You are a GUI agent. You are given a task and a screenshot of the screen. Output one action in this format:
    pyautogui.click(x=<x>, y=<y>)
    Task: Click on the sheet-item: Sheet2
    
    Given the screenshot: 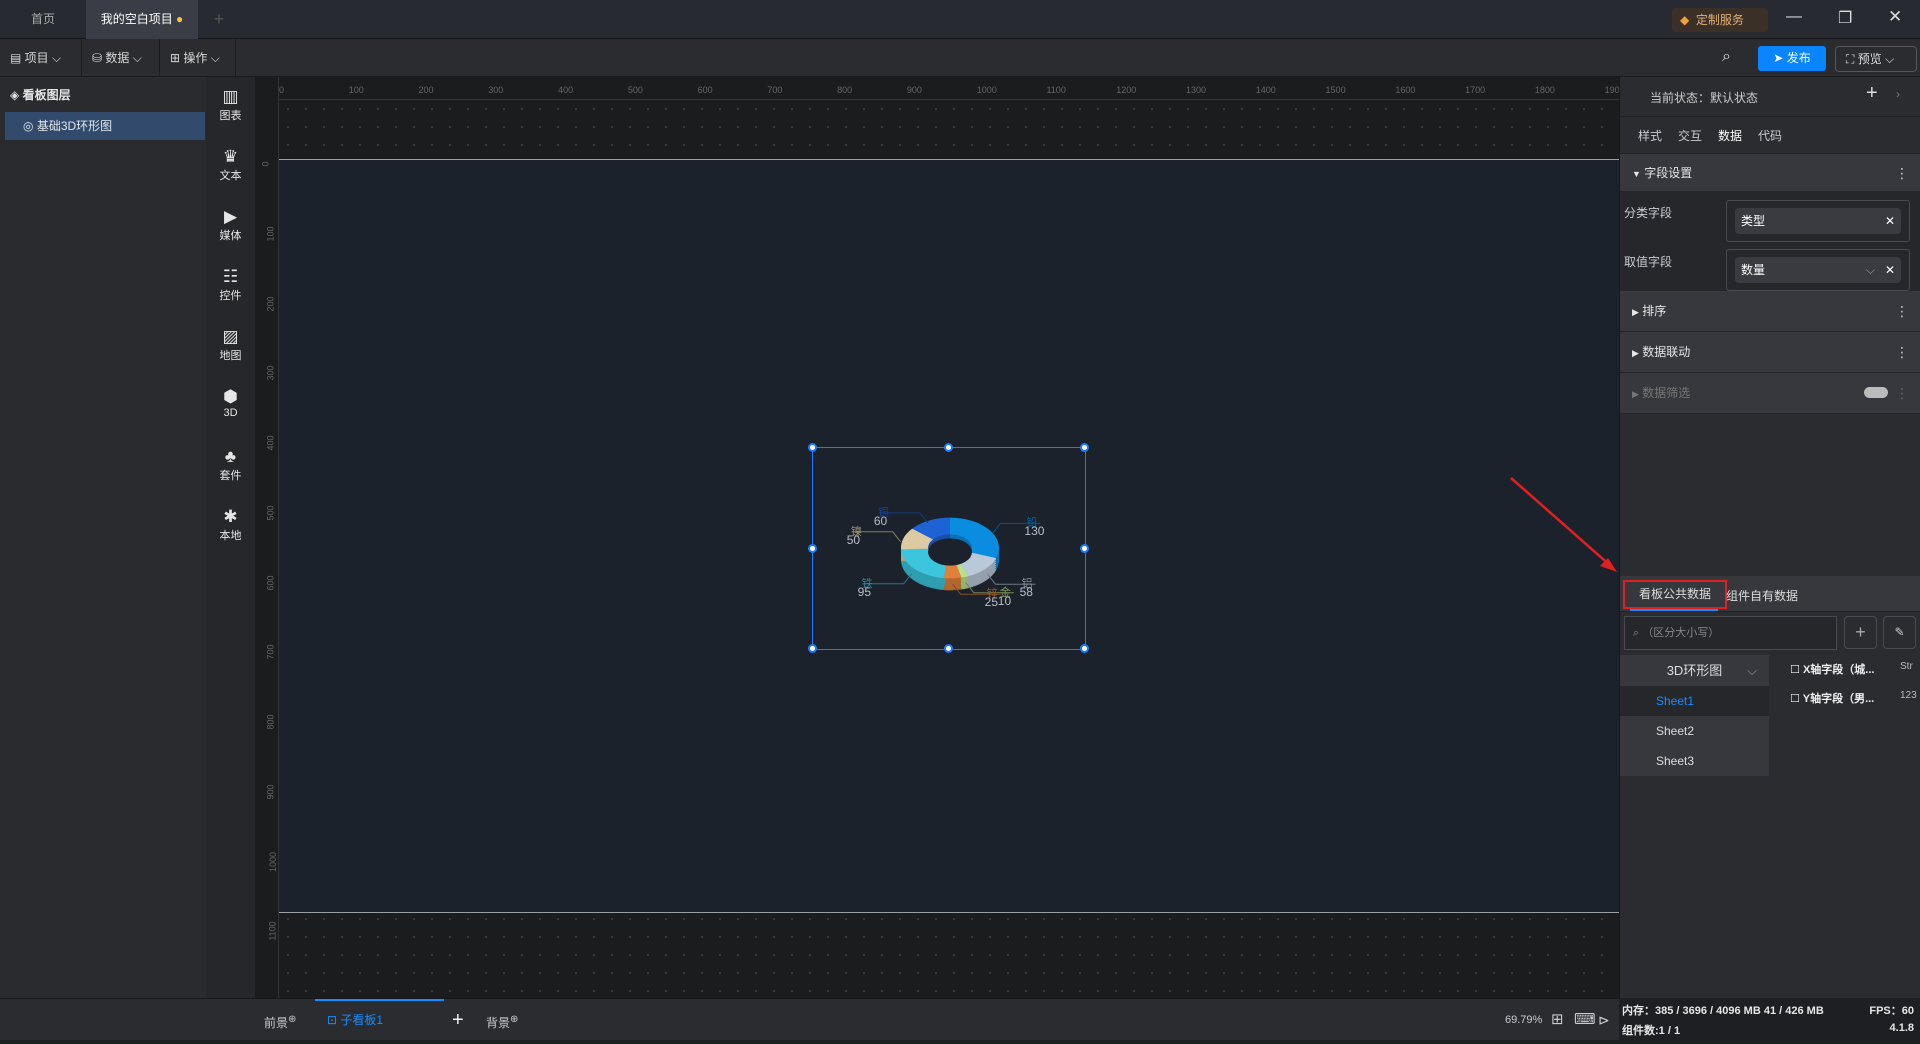 What is the action you would take?
    pyautogui.click(x=1694, y=731)
    